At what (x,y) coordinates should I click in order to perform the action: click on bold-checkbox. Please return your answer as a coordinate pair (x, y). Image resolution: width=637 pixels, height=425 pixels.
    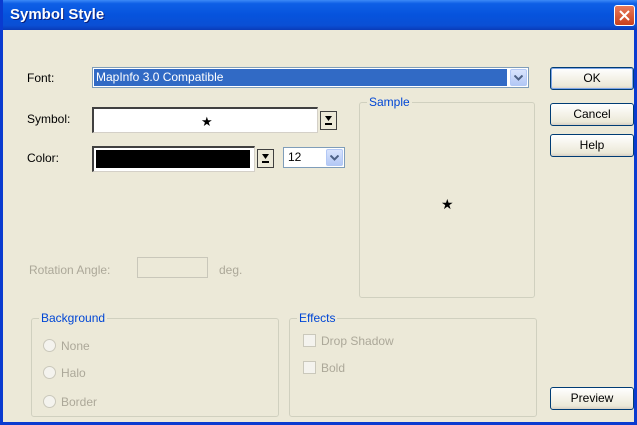
    Looking at the image, I should click on (309, 367).